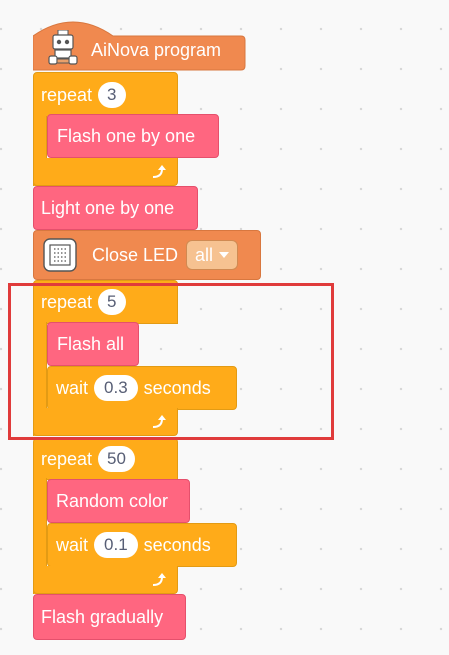  What do you see at coordinates (72, 544) in the screenshot?
I see `wait-label: wait` at bounding box center [72, 544].